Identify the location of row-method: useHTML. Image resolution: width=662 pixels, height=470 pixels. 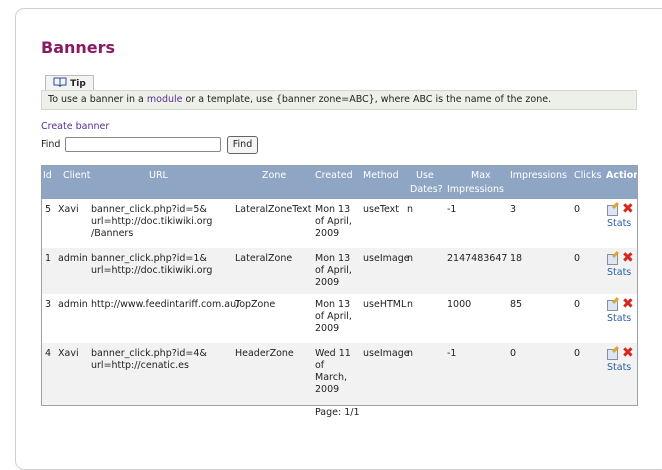
(385, 304).